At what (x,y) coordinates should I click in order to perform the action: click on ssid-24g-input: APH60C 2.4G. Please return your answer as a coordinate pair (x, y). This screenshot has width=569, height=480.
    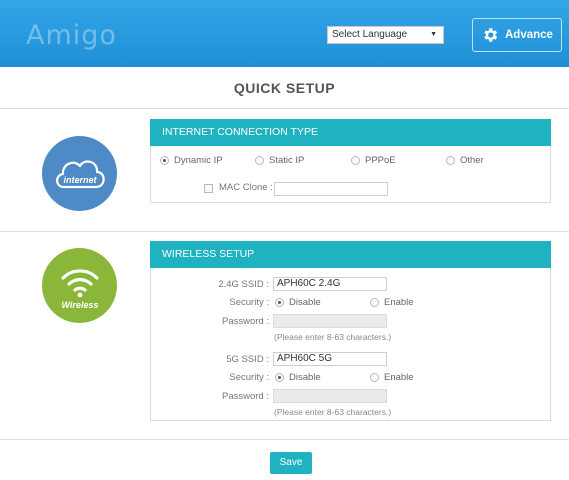
    Looking at the image, I should click on (330, 284).